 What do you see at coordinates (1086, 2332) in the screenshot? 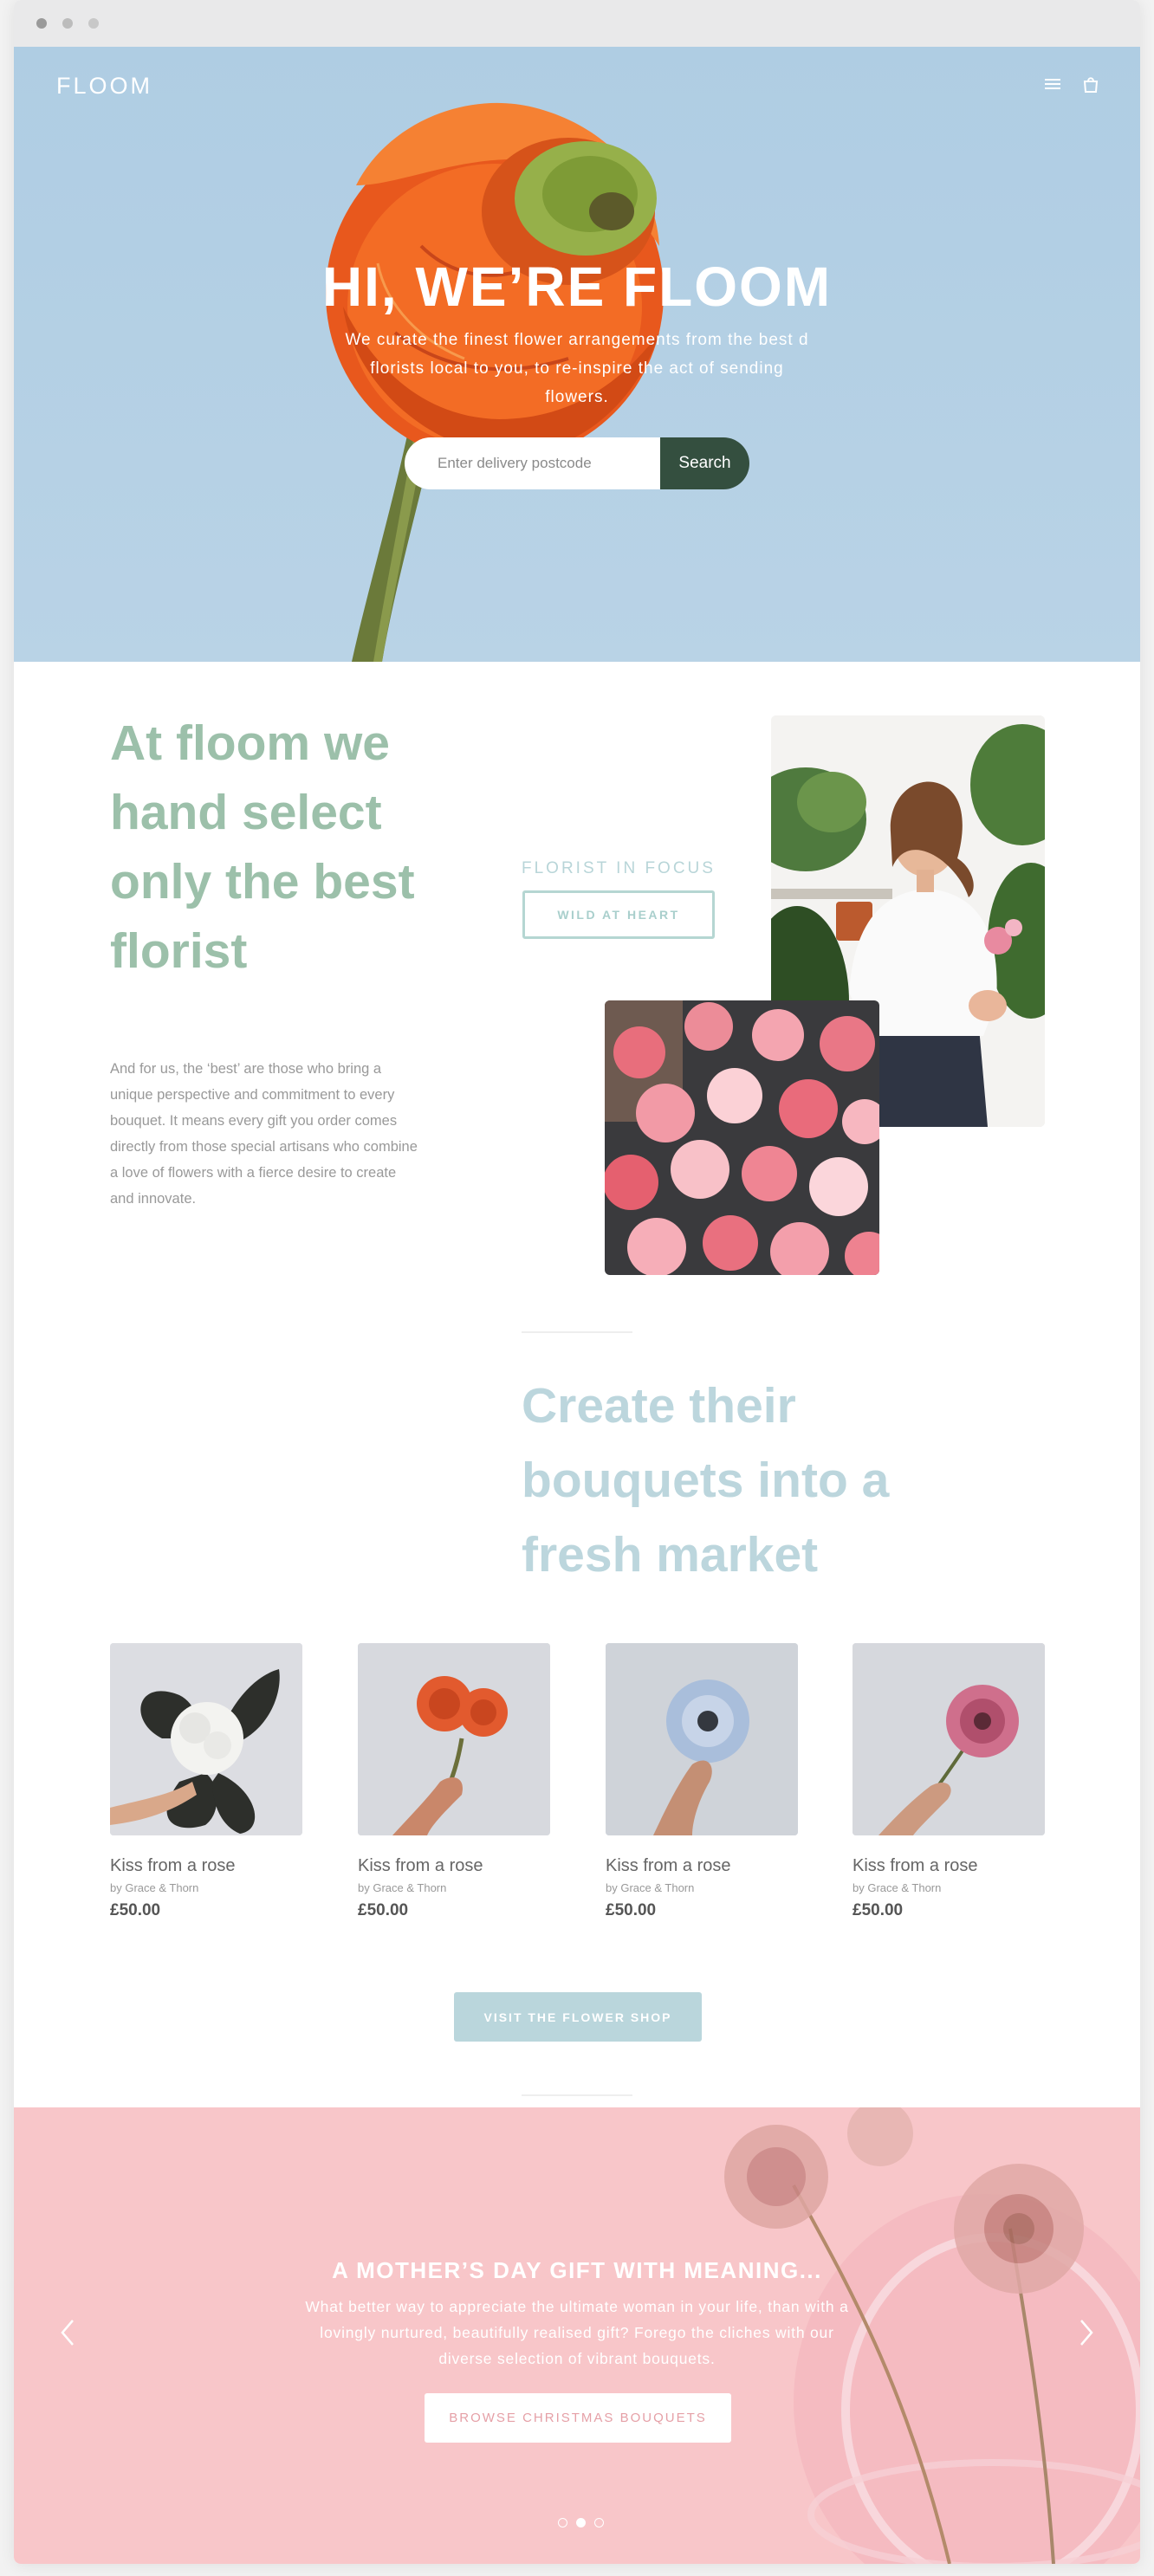
I see `chevron-right-icon` at bounding box center [1086, 2332].